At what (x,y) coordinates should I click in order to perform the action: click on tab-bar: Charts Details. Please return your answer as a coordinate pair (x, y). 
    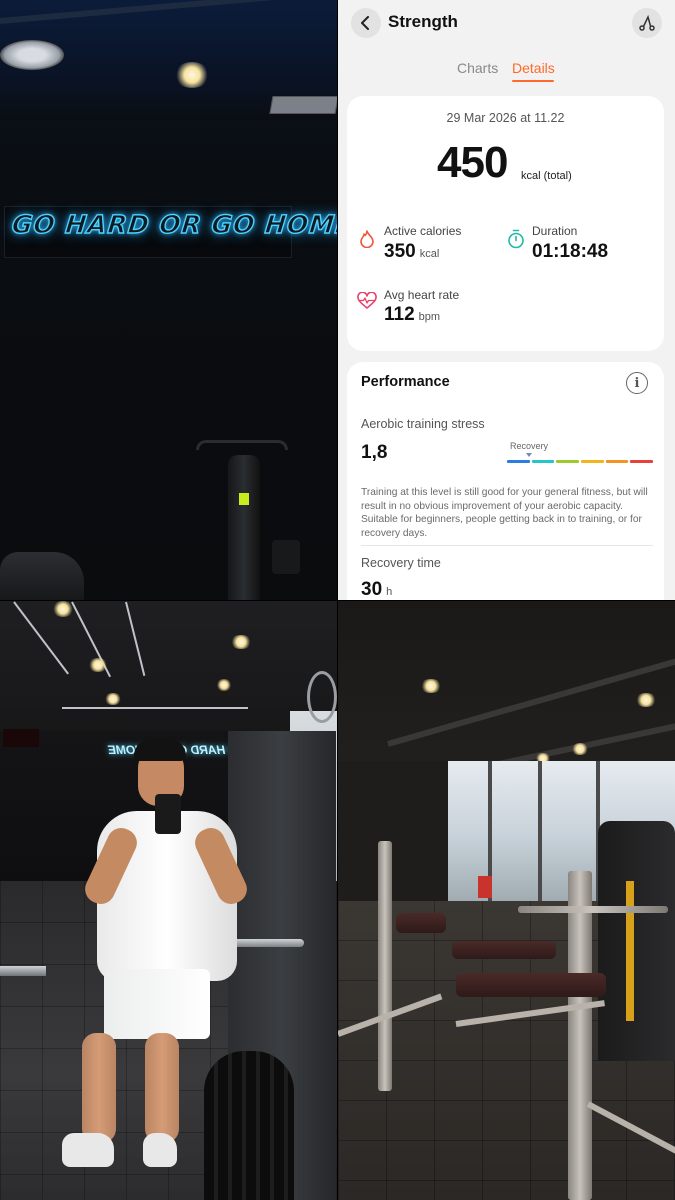
    Looking at the image, I should click on (506, 72).